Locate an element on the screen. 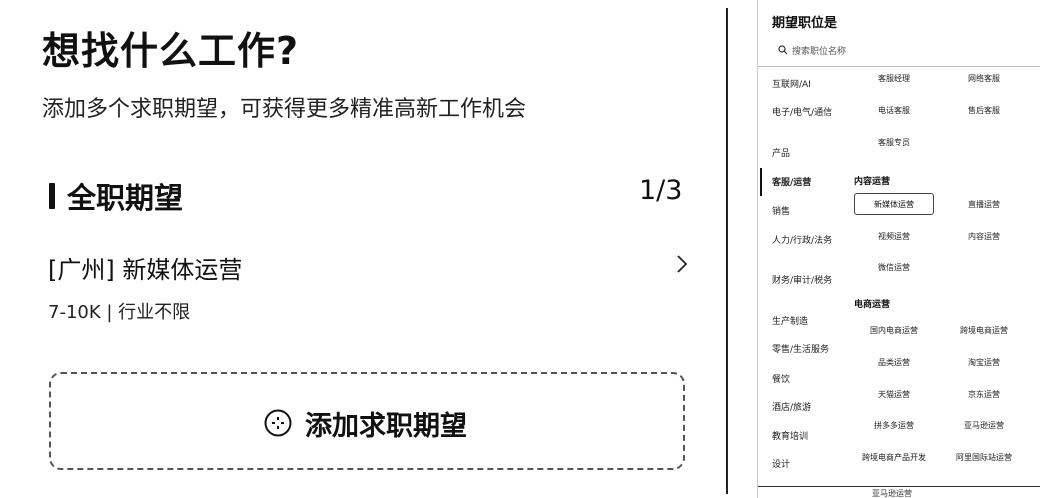 This screenshot has width=1040, height=498. category-item: 生产制造 is located at coordinates (803, 322).